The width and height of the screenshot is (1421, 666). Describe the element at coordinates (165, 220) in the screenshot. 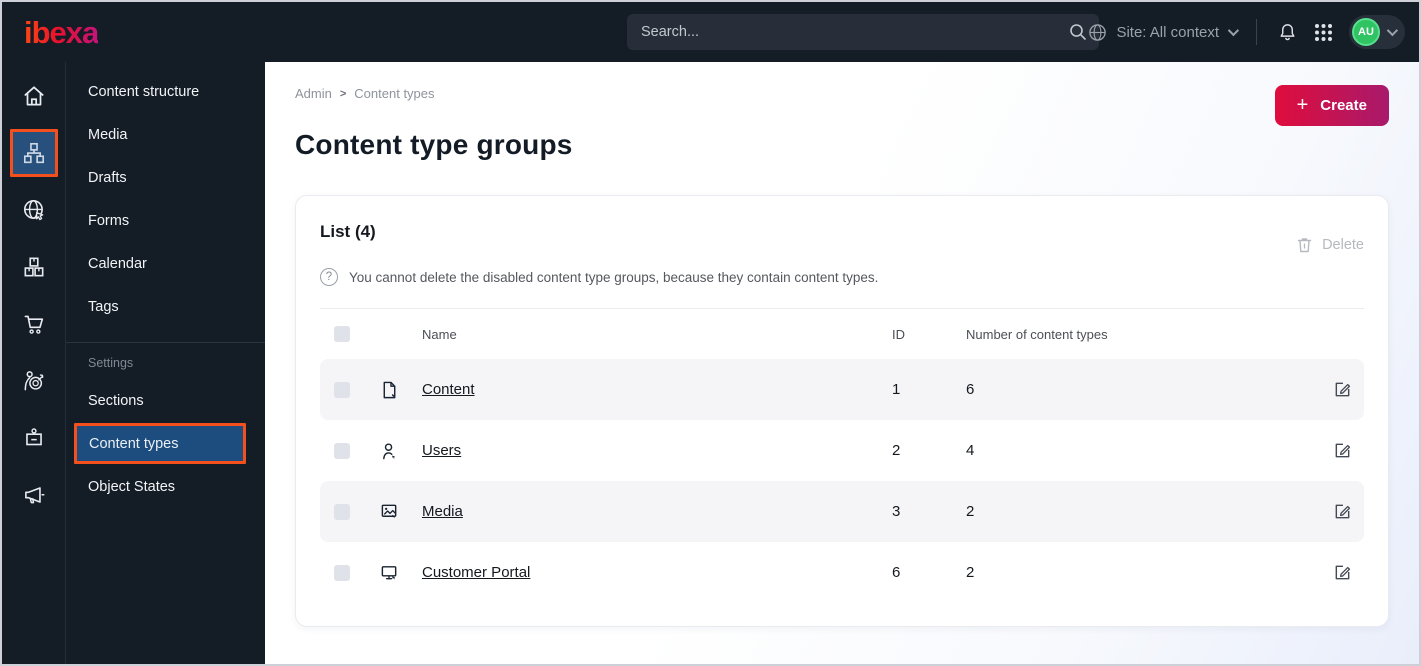

I see `menu-item-forms: Forms` at that location.